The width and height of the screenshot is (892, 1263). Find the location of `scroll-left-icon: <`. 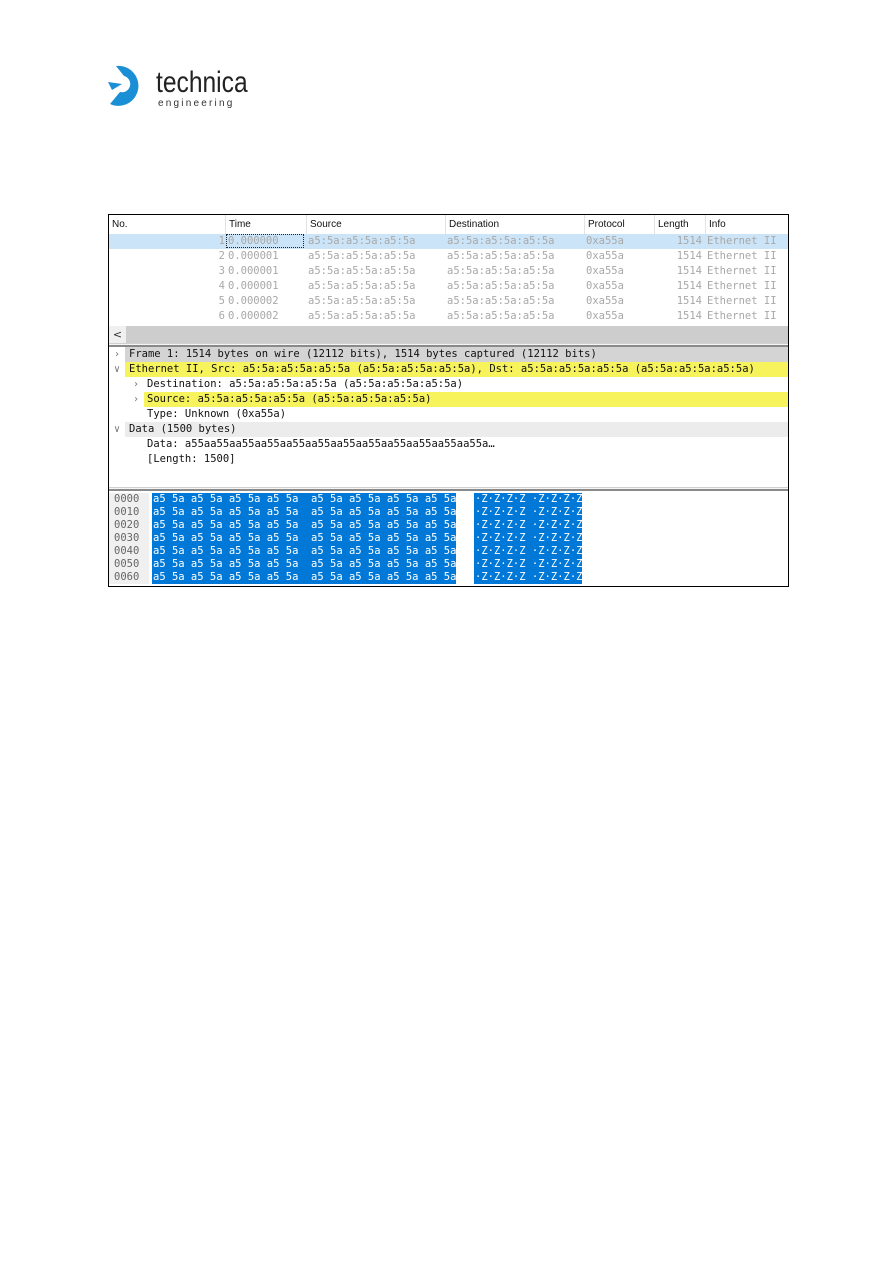

scroll-left-icon: < is located at coordinates (117, 334).